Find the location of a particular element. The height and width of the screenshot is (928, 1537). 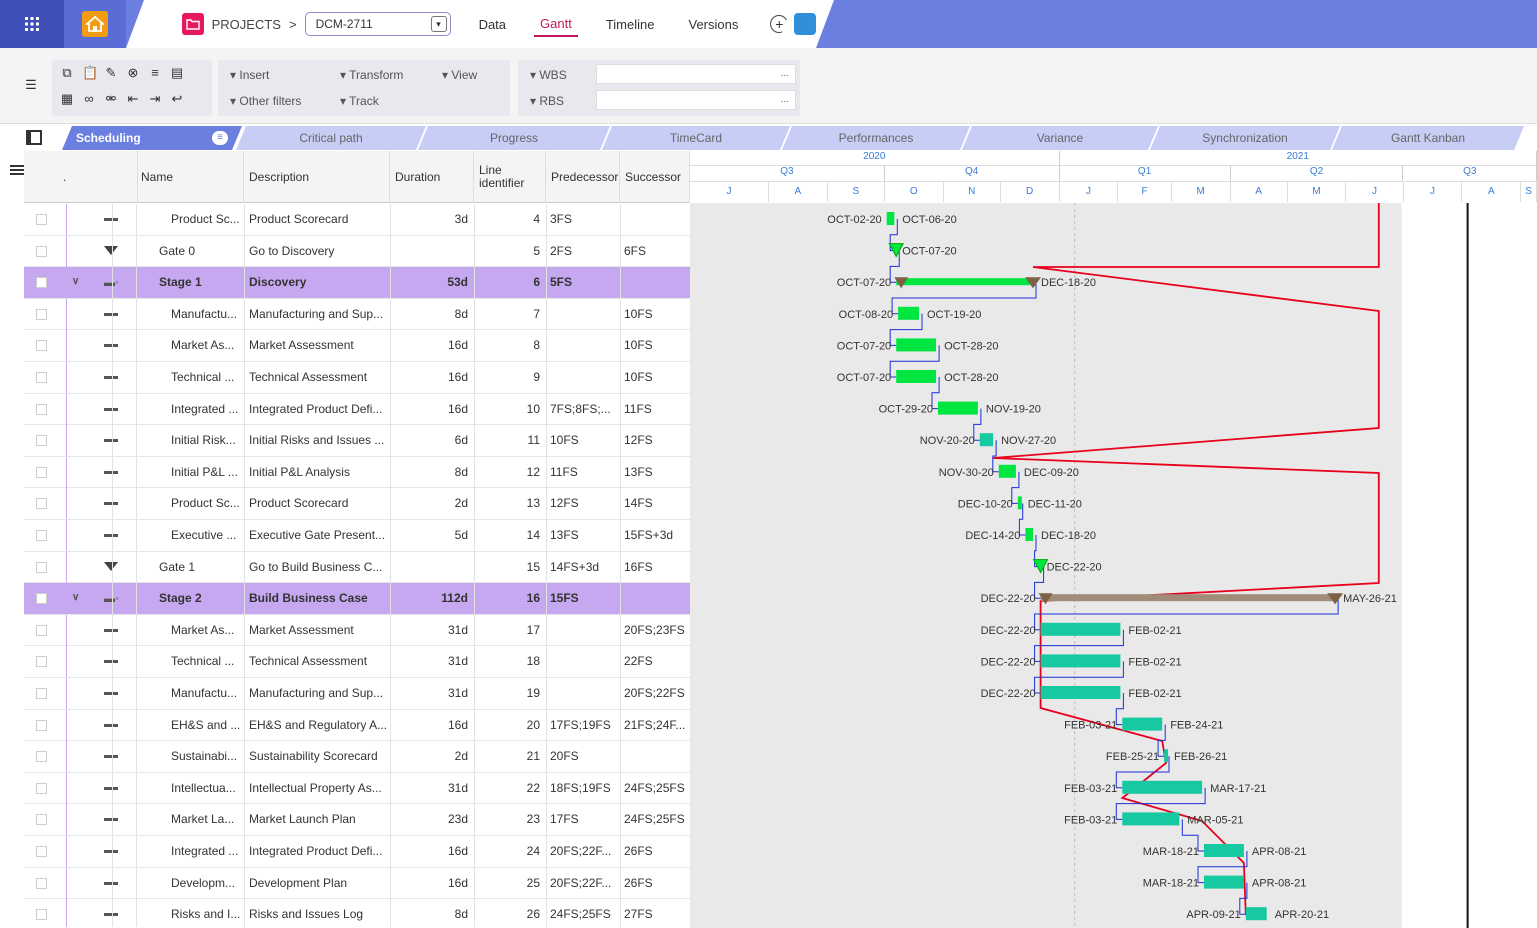

paste-icon: 📋 is located at coordinates (89, 73).